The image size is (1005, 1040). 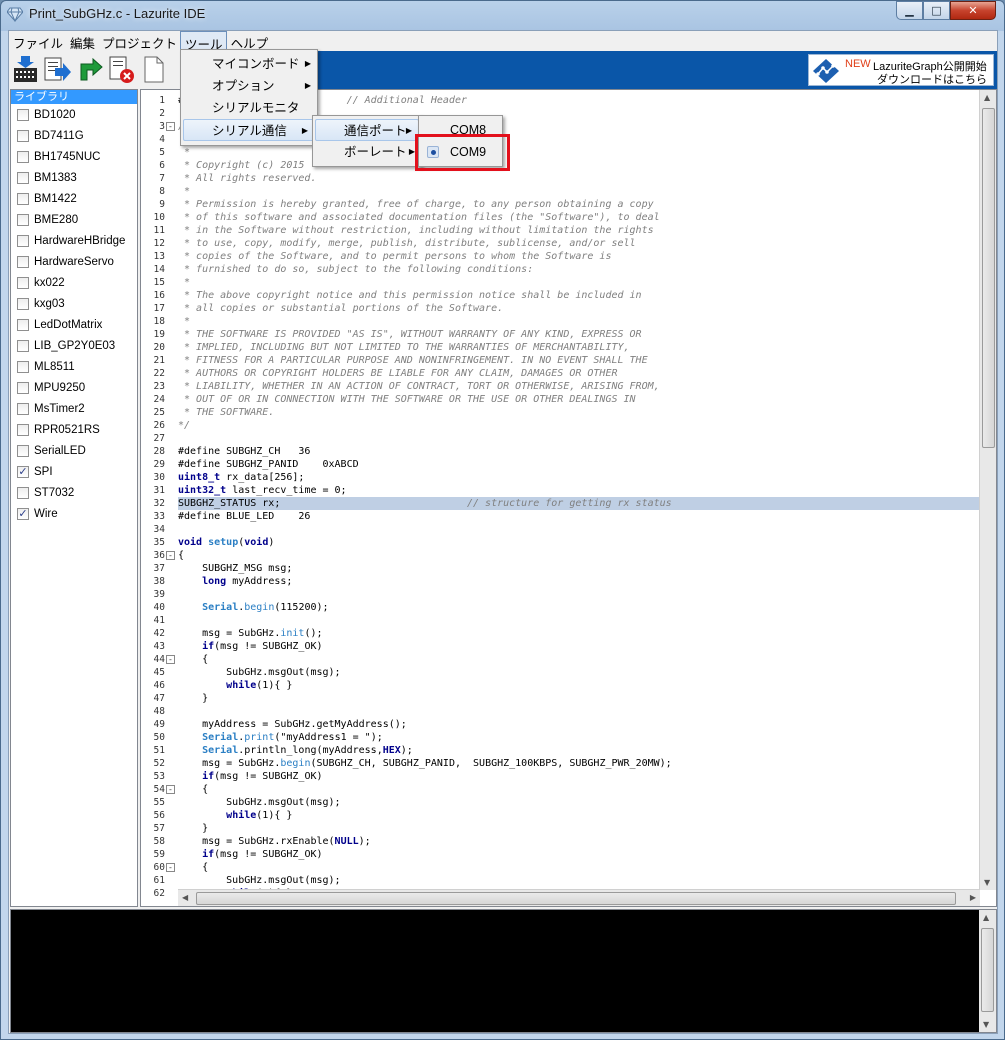 I want to click on code-line: #define BLUE_LED 26, so click(x=579, y=516).